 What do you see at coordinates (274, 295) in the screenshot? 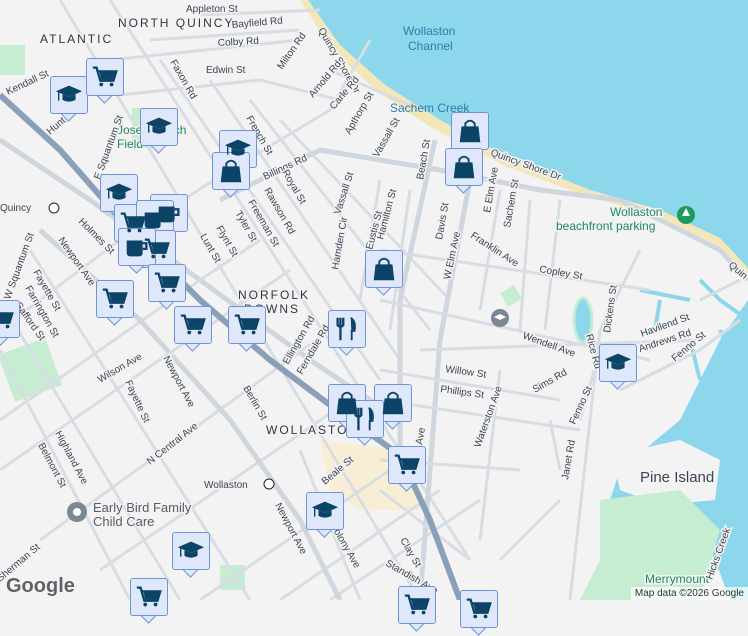
I see `neighborhood-norfolk: NORFOLK` at bounding box center [274, 295].